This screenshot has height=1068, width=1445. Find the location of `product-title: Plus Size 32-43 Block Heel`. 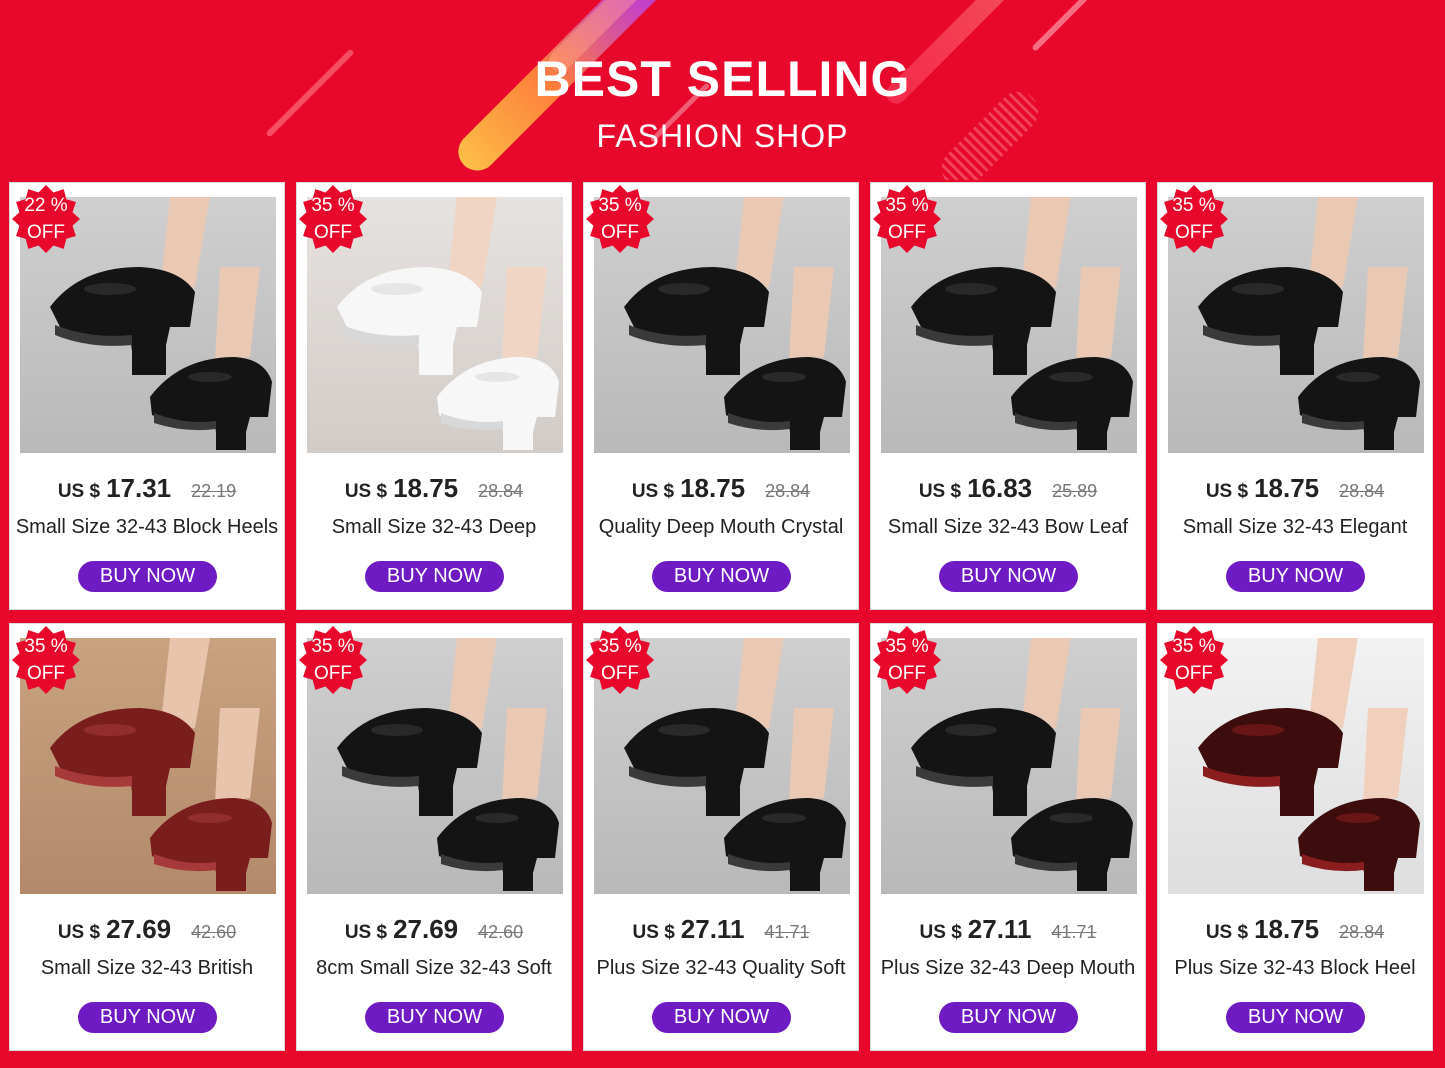

product-title: Plus Size 32-43 Block Heel is located at coordinates (1295, 968).